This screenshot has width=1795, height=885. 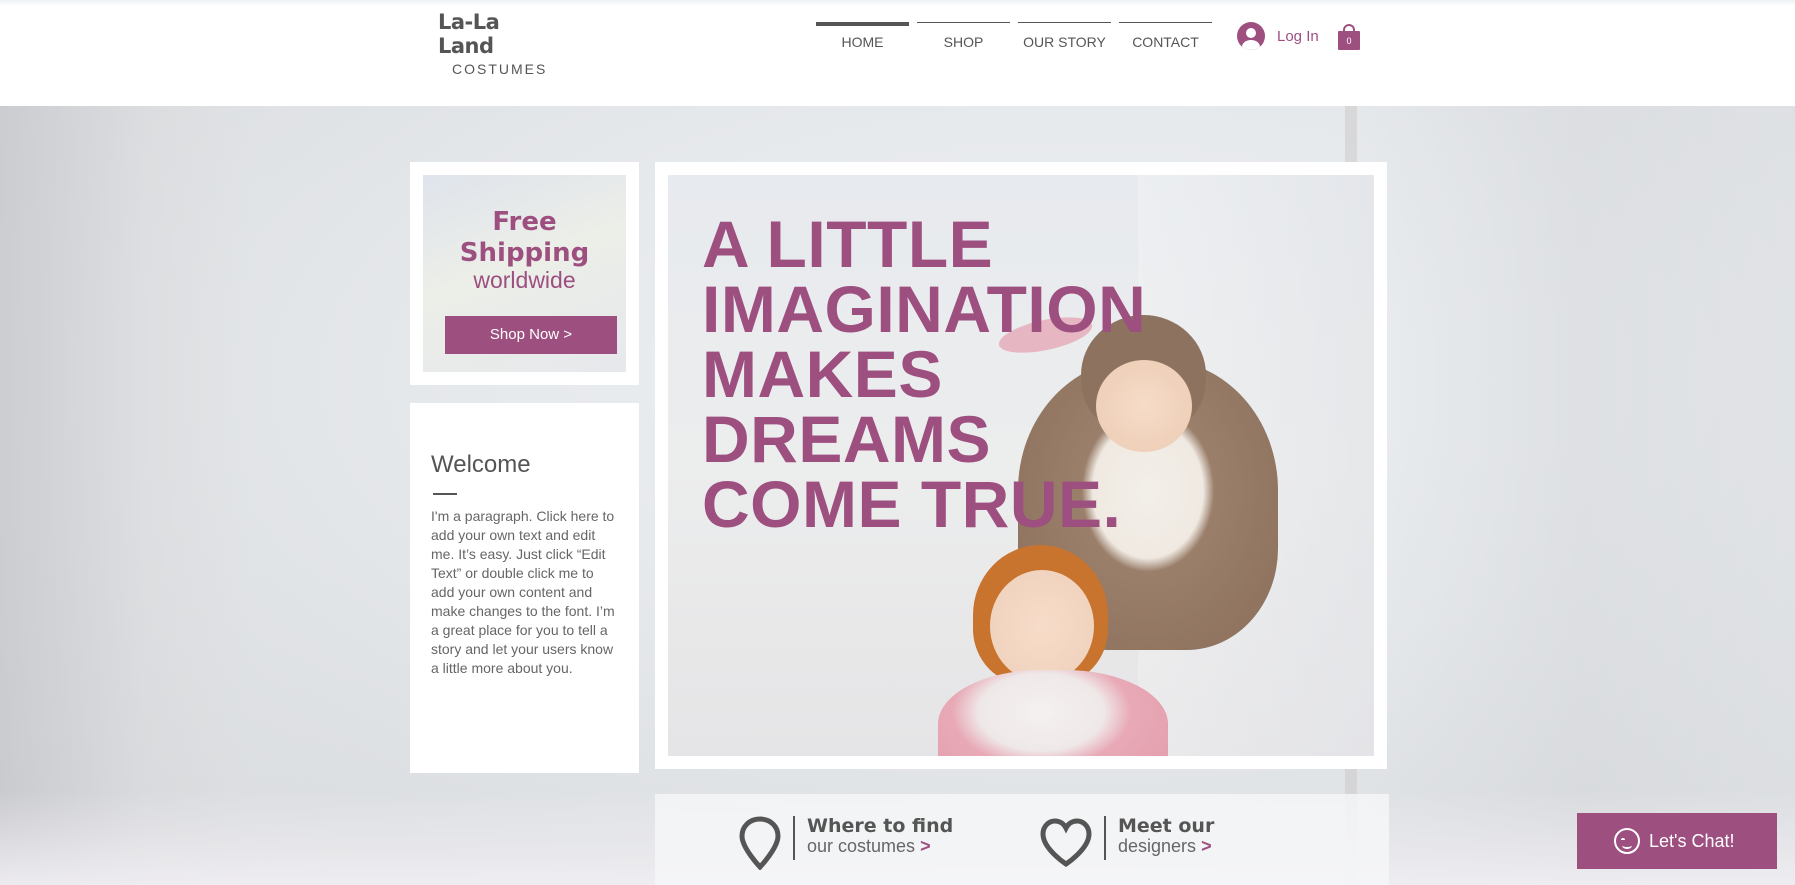 What do you see at coordinates (1206, 846) in the screenshot?
I see `meet-designers-arrow: >` at bounding box center [1206, 846].